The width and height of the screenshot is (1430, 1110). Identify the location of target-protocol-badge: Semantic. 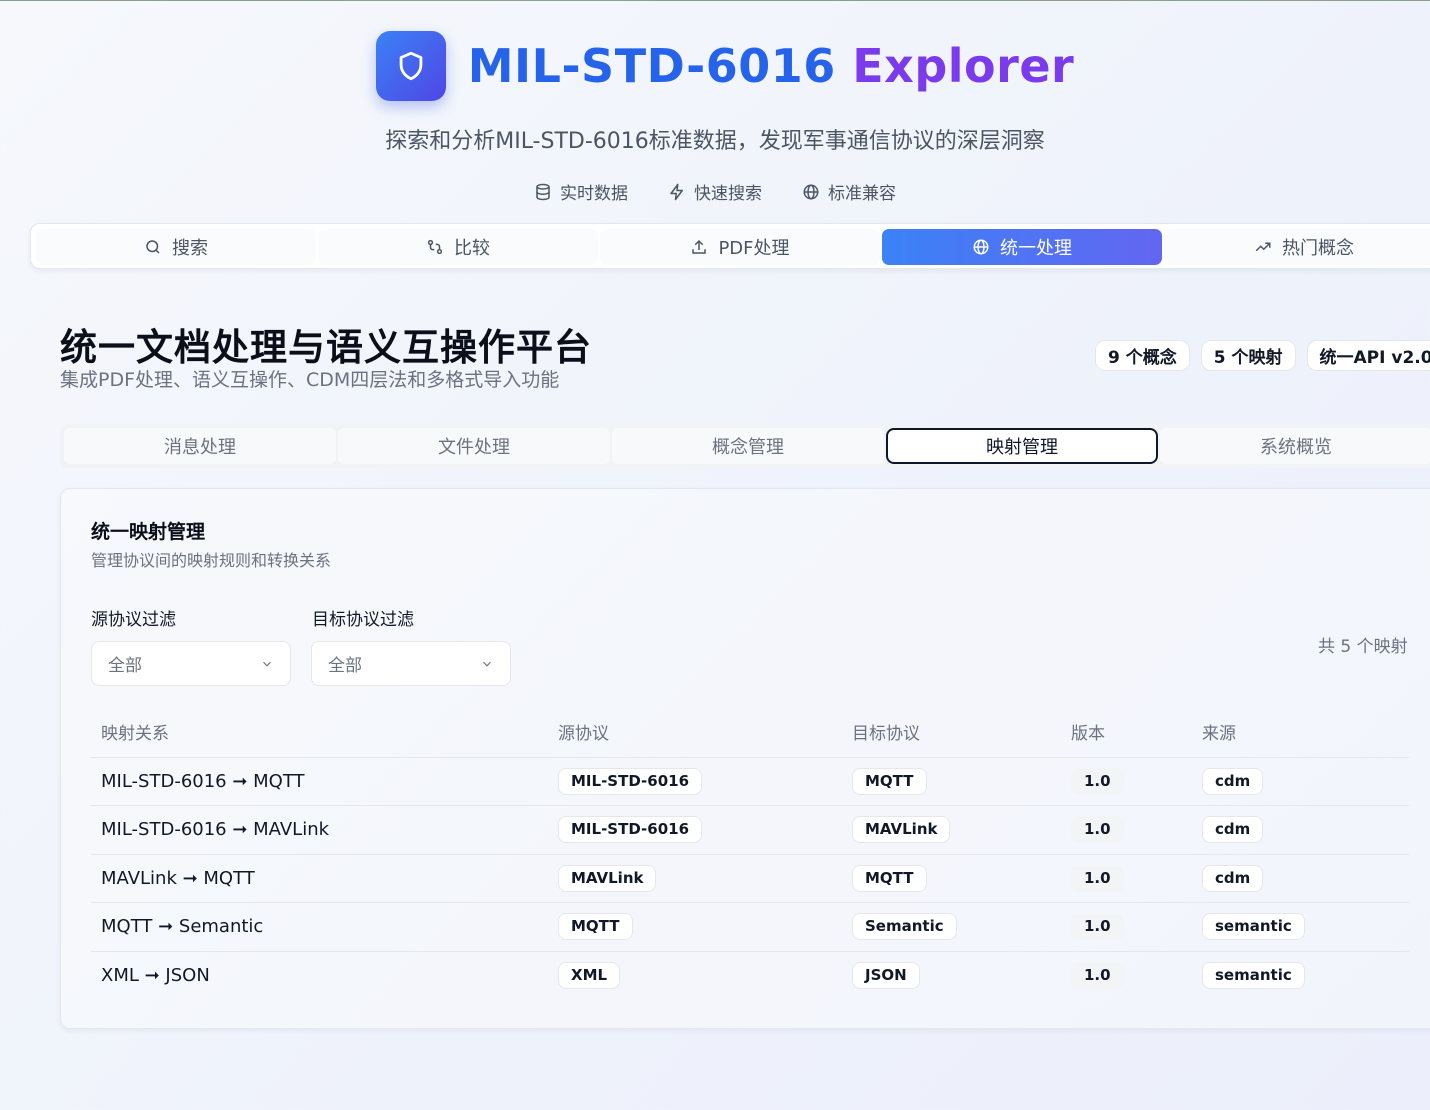
(904, 927).